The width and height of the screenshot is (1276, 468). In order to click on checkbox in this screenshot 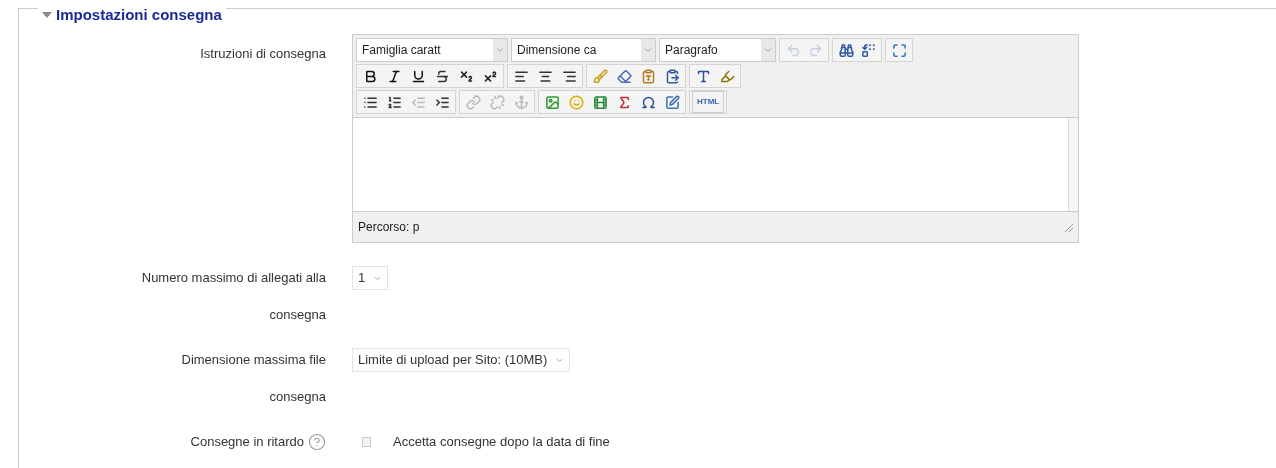, I will do `click(366, 441)`.